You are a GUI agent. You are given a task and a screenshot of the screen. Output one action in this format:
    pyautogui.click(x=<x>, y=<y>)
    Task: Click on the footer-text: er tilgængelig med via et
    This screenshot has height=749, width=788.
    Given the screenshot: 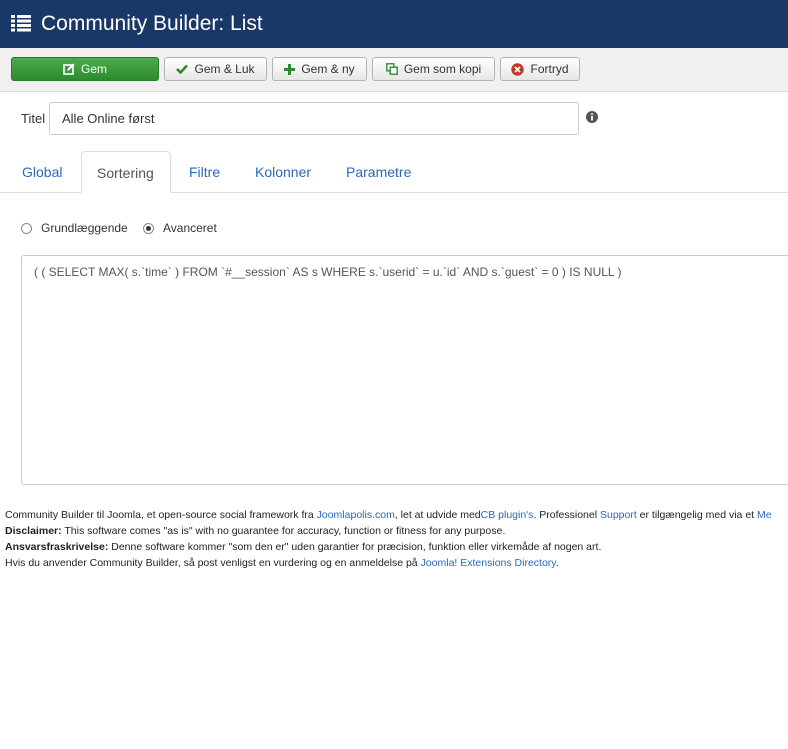 What is the action you would take?
    pyautogui.click(x=696, y=515)
    